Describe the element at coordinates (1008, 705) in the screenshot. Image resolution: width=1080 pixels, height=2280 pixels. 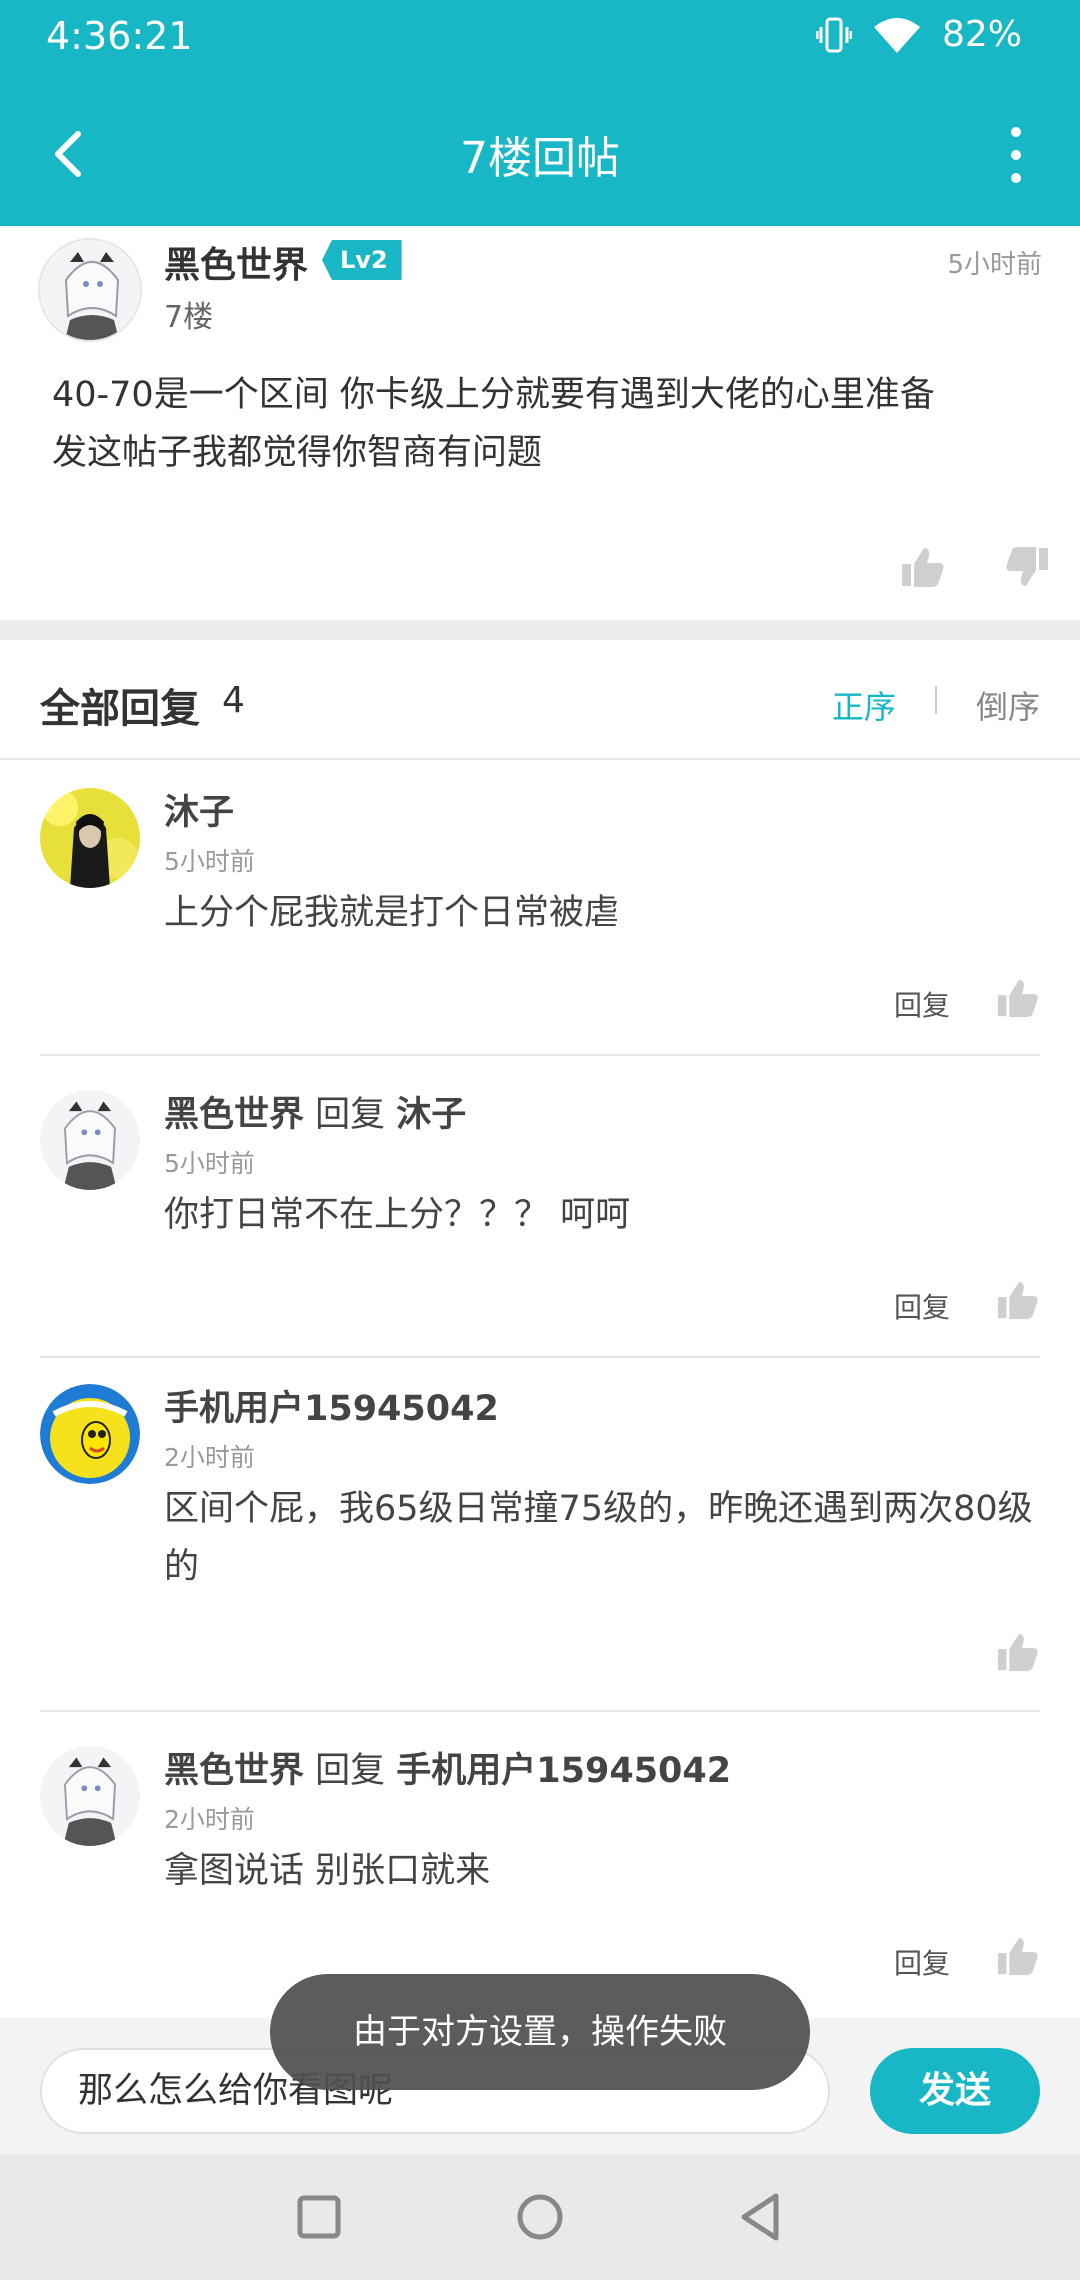
I see `sort-descending-button: 倒序` at that location.